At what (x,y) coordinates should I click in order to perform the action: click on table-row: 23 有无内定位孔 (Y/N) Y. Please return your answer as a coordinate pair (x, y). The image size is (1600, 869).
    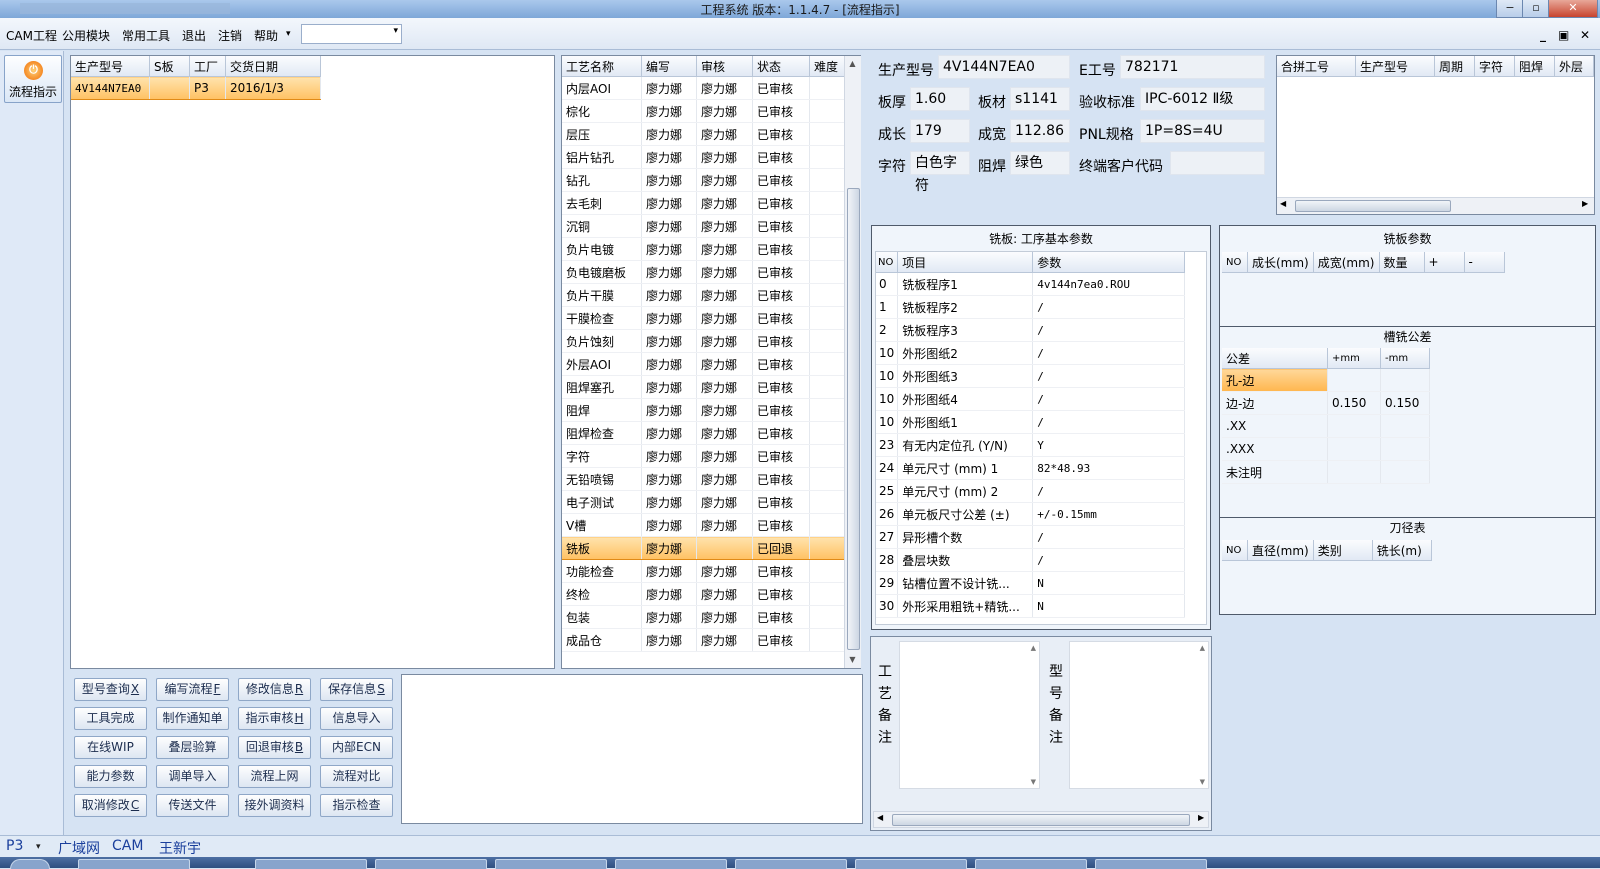
    Looking at the image, I should click on (1031, 445).